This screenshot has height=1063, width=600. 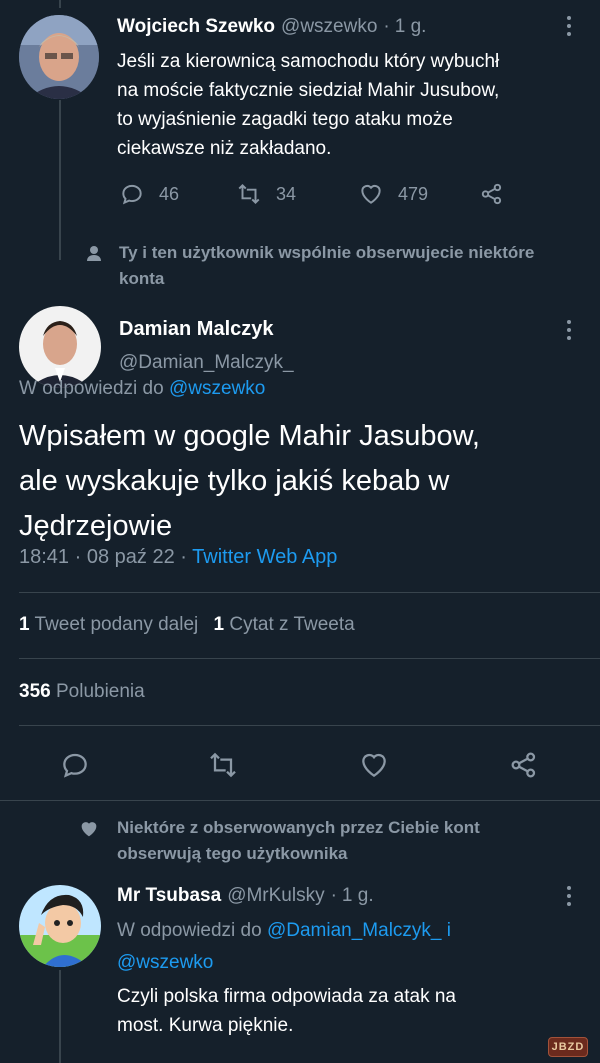 I want to click on main-reply-to-link: @wszewko, so click(x=217, y=388).